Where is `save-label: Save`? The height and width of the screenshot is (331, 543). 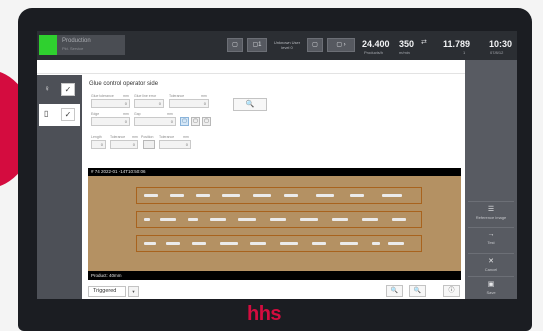
save-label: Save is located at coordinates (491, 292).